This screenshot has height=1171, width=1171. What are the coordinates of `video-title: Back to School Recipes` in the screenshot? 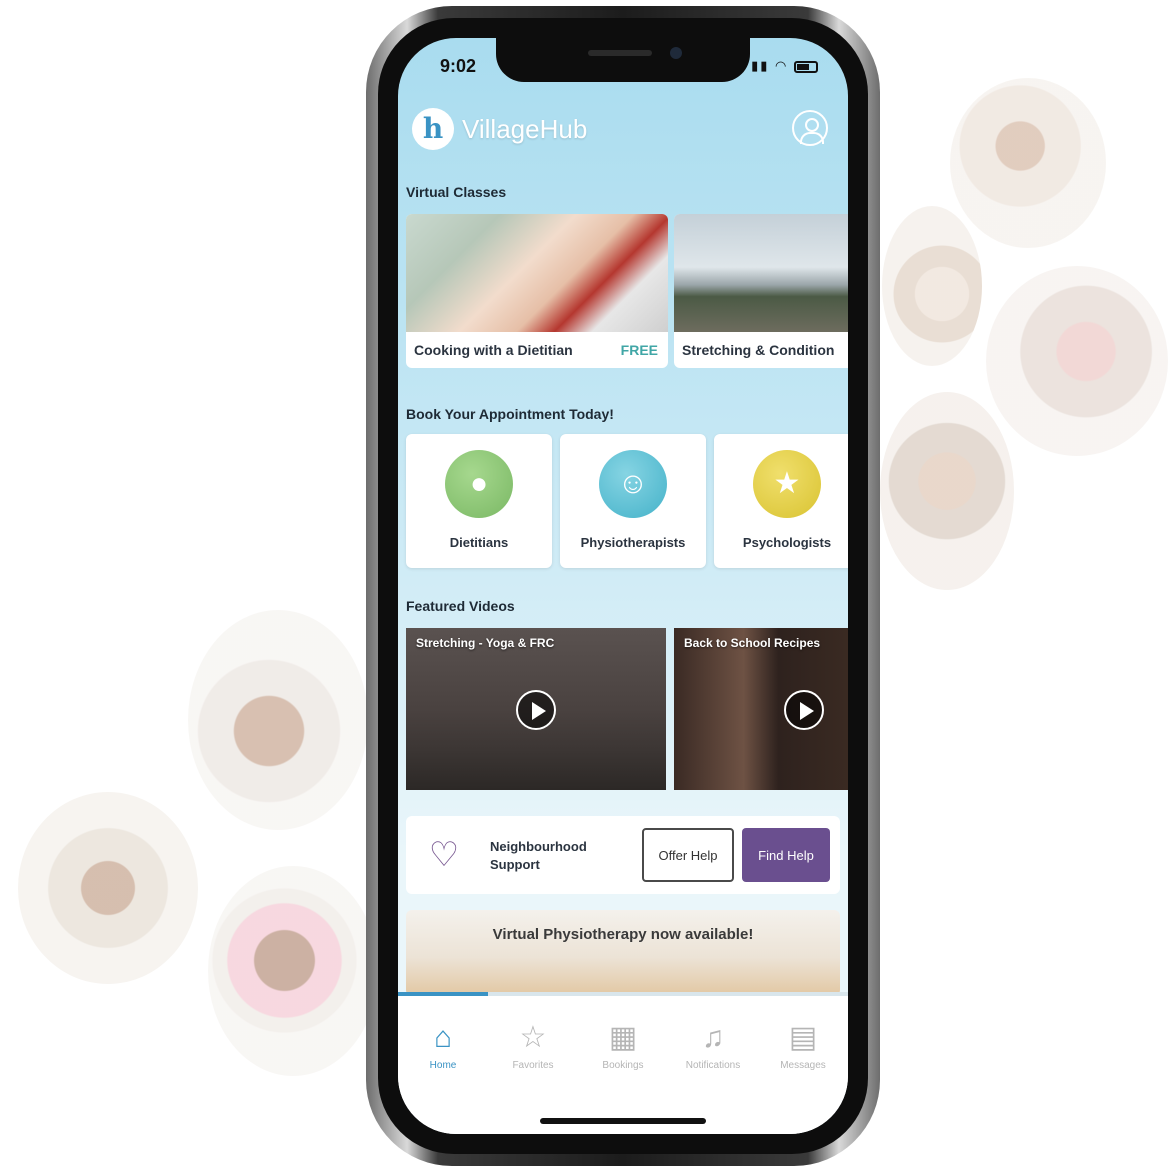 It's located at (752, 643).